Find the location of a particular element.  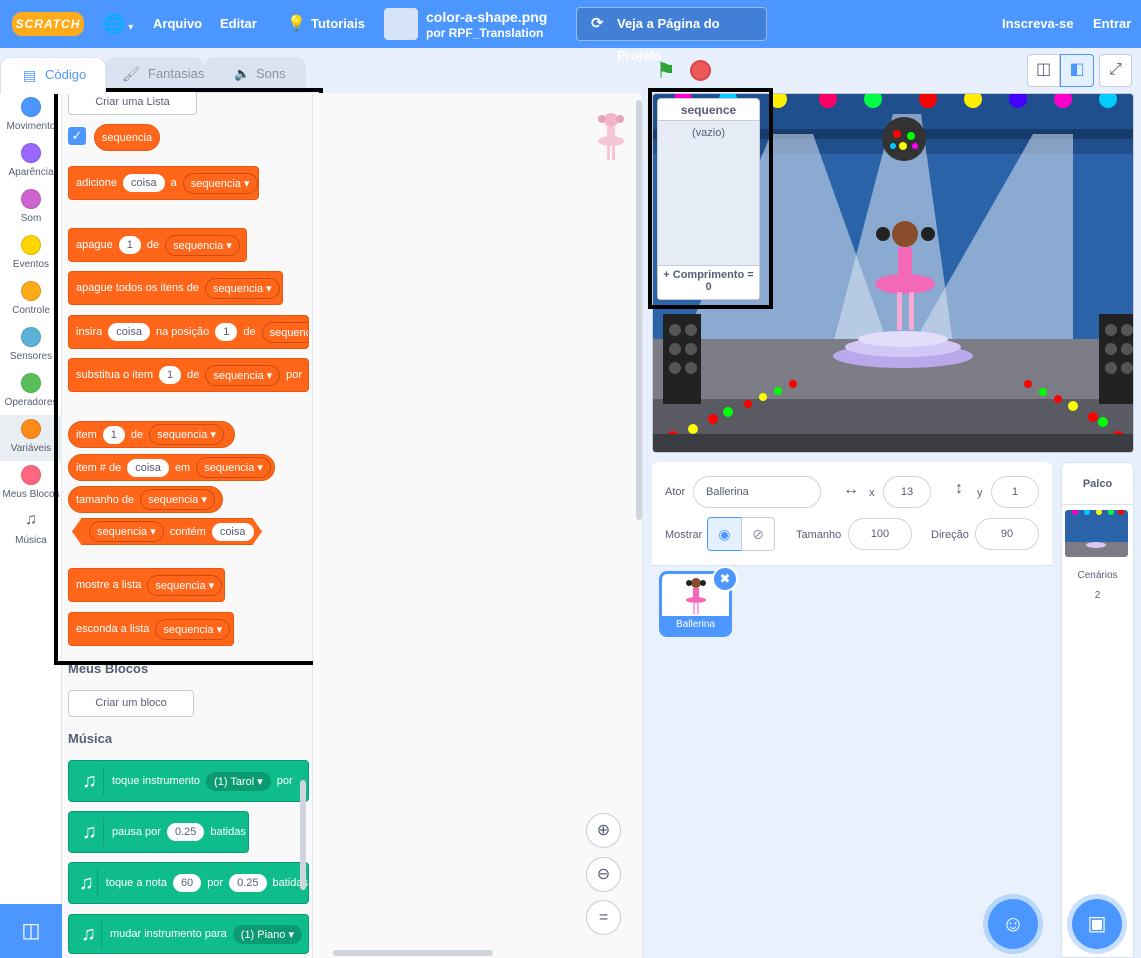

large-stage-button: ◧ is located at coordinates (1077, 70).